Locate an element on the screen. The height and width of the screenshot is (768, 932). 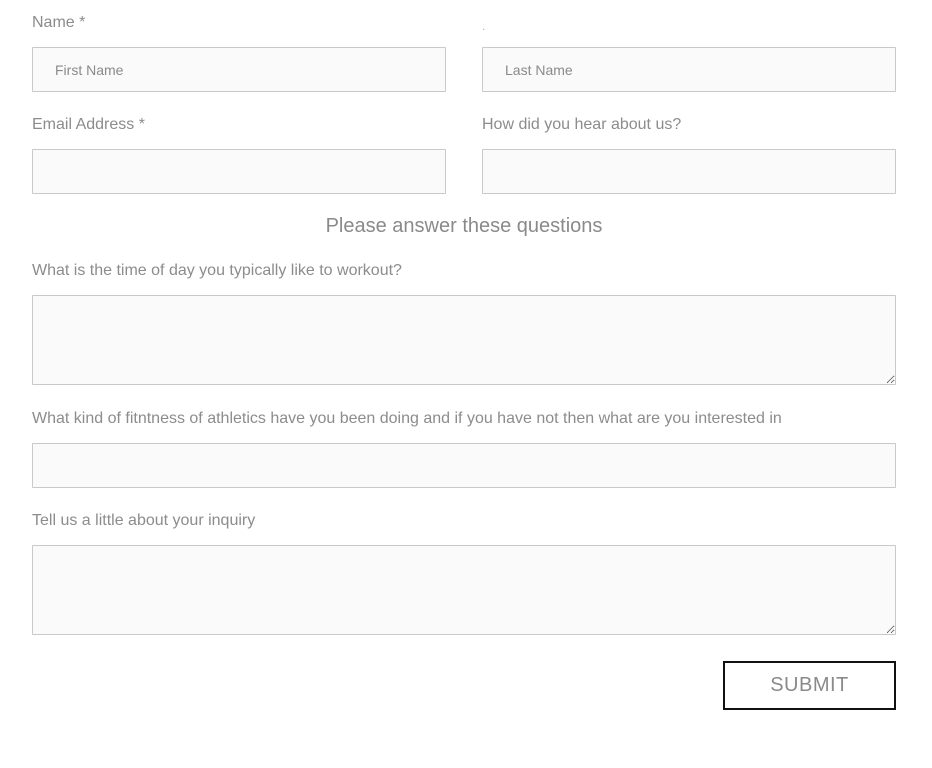
inquiry-textarea is located at coordinates (464, 590).